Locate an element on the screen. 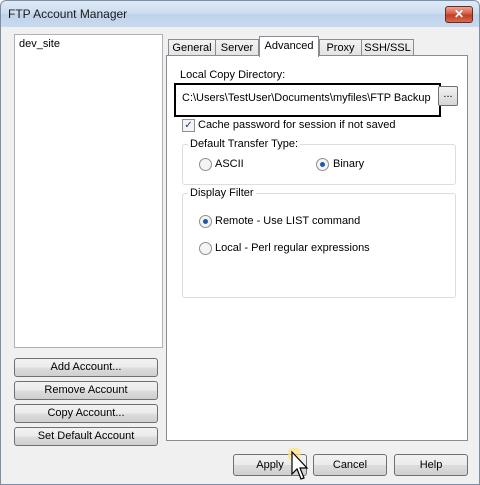 The height and width of the screenshot is (485, 480). tab-ssh-ssl: SSH/SSL is located at coordinates (387, 47).